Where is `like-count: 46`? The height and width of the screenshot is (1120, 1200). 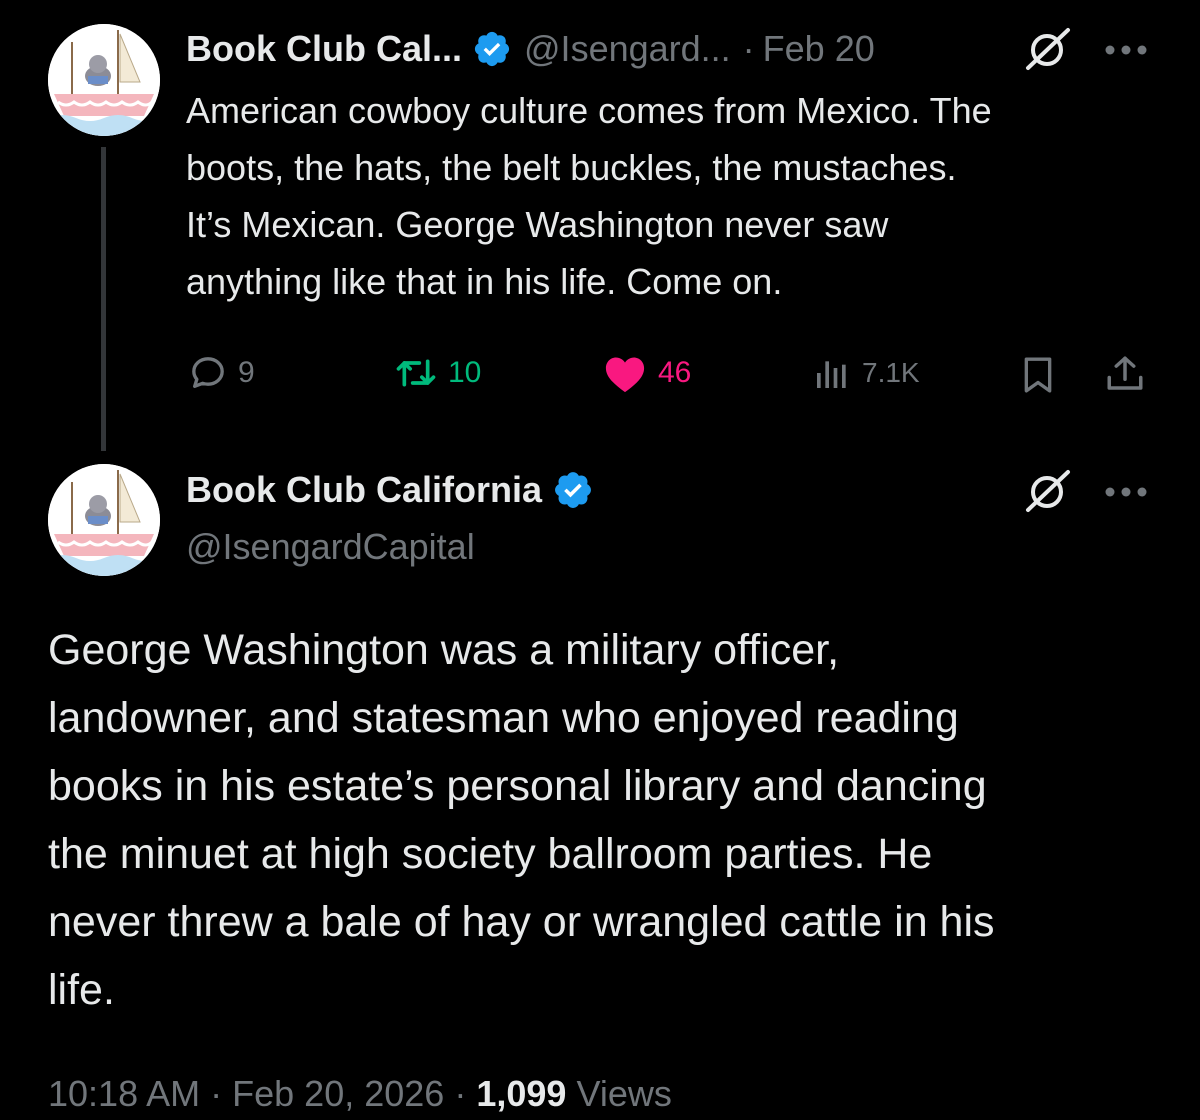
like-count: 46 is located at coordinates (675, 372).